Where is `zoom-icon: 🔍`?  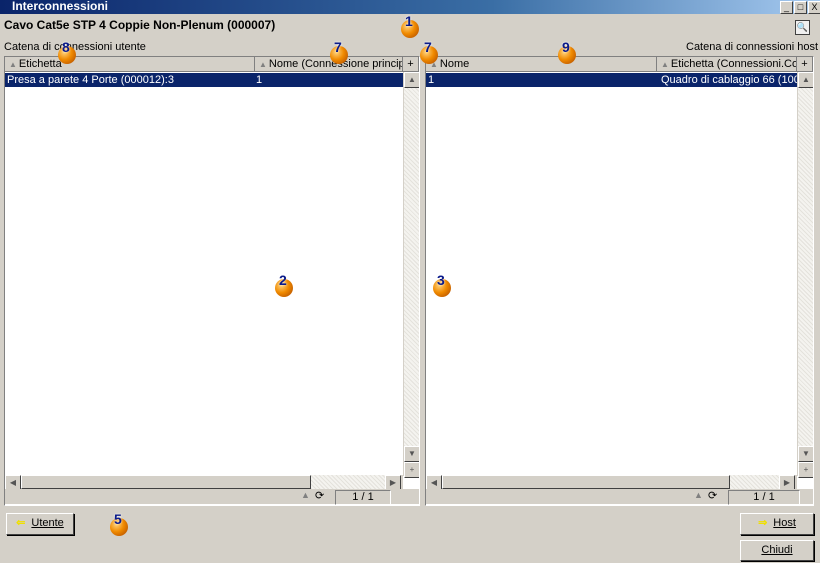
zoom-icon: 🔍 is located at coordinates (802, 27).